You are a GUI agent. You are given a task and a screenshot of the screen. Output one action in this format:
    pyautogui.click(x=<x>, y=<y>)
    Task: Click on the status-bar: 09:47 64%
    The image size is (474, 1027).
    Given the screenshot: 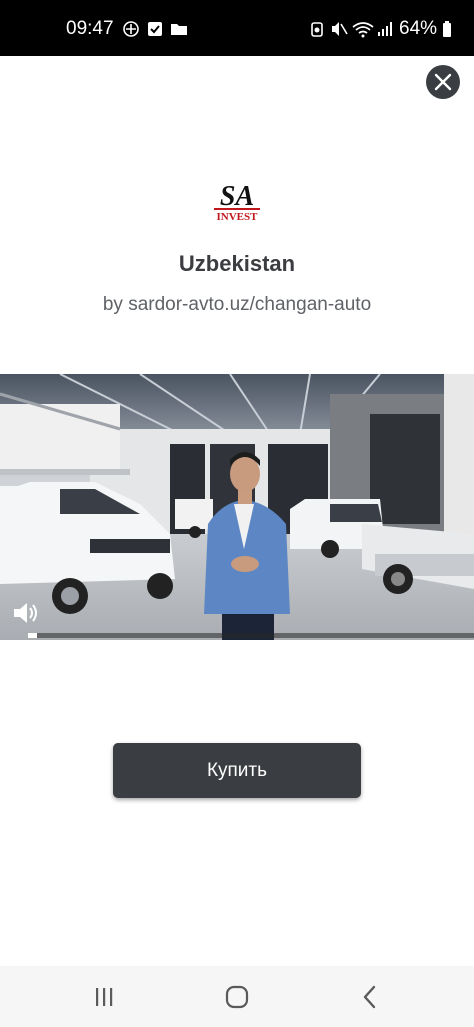 What is the action you would take?
    pyautogui.click(x=237, y=28)
    